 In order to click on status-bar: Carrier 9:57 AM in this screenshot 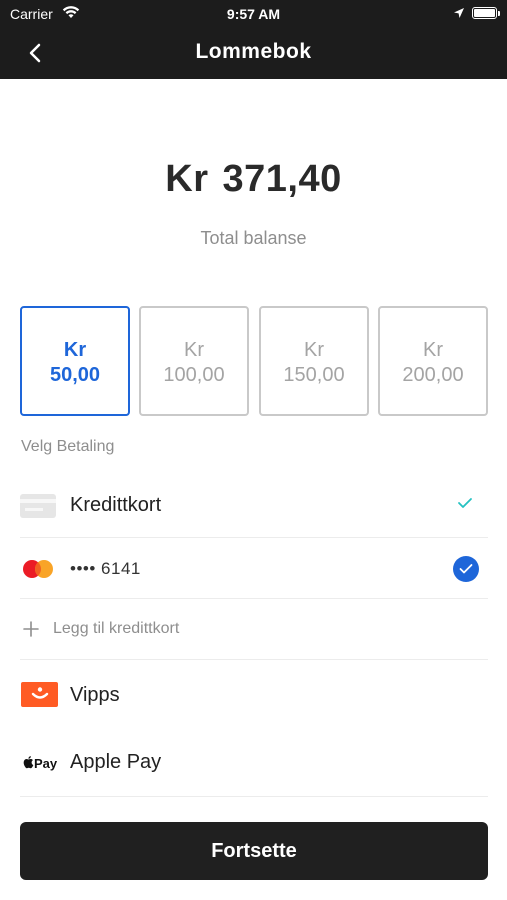, I will do `click(253, 13)`.